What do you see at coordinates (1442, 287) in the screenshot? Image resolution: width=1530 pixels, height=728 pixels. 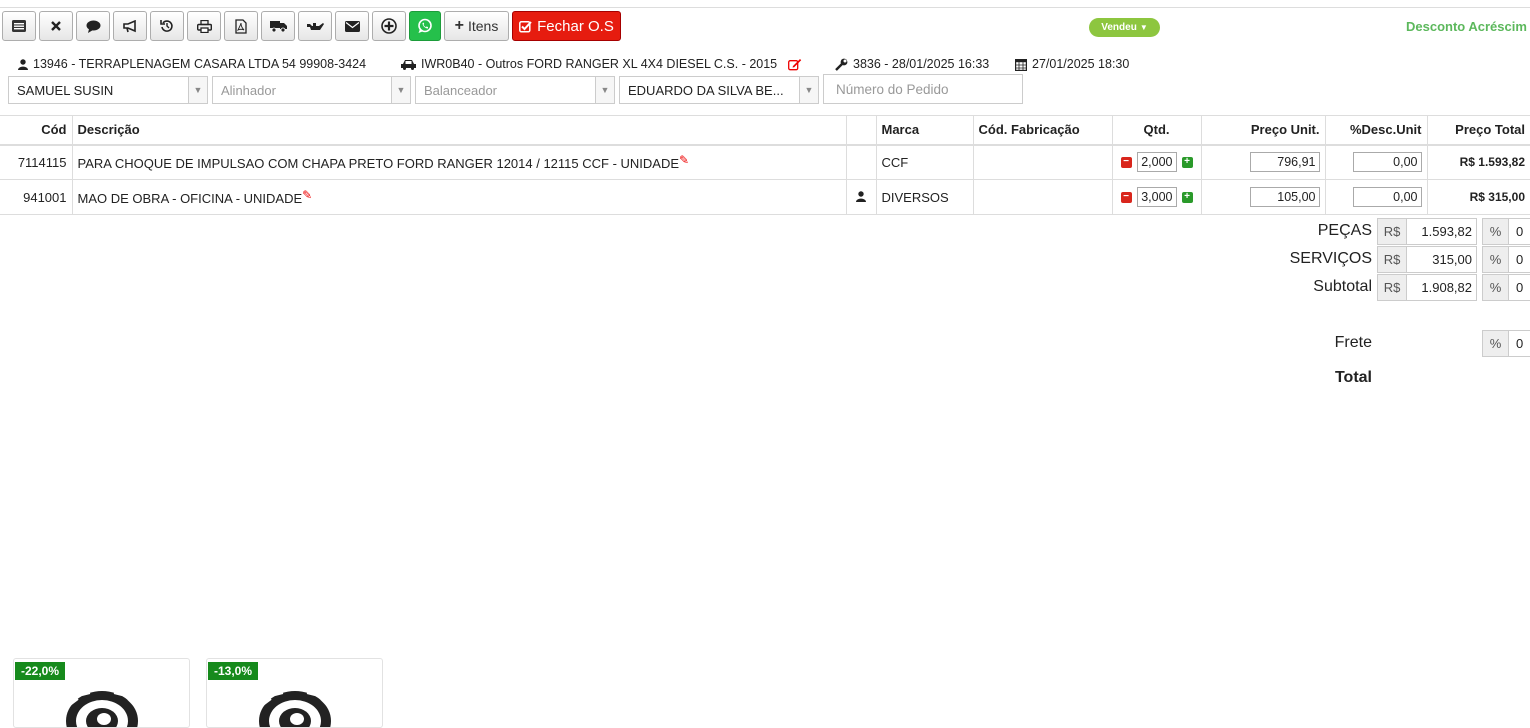 I see `subtotal-value: 1.908,82` at bounding box center [1442, 287].